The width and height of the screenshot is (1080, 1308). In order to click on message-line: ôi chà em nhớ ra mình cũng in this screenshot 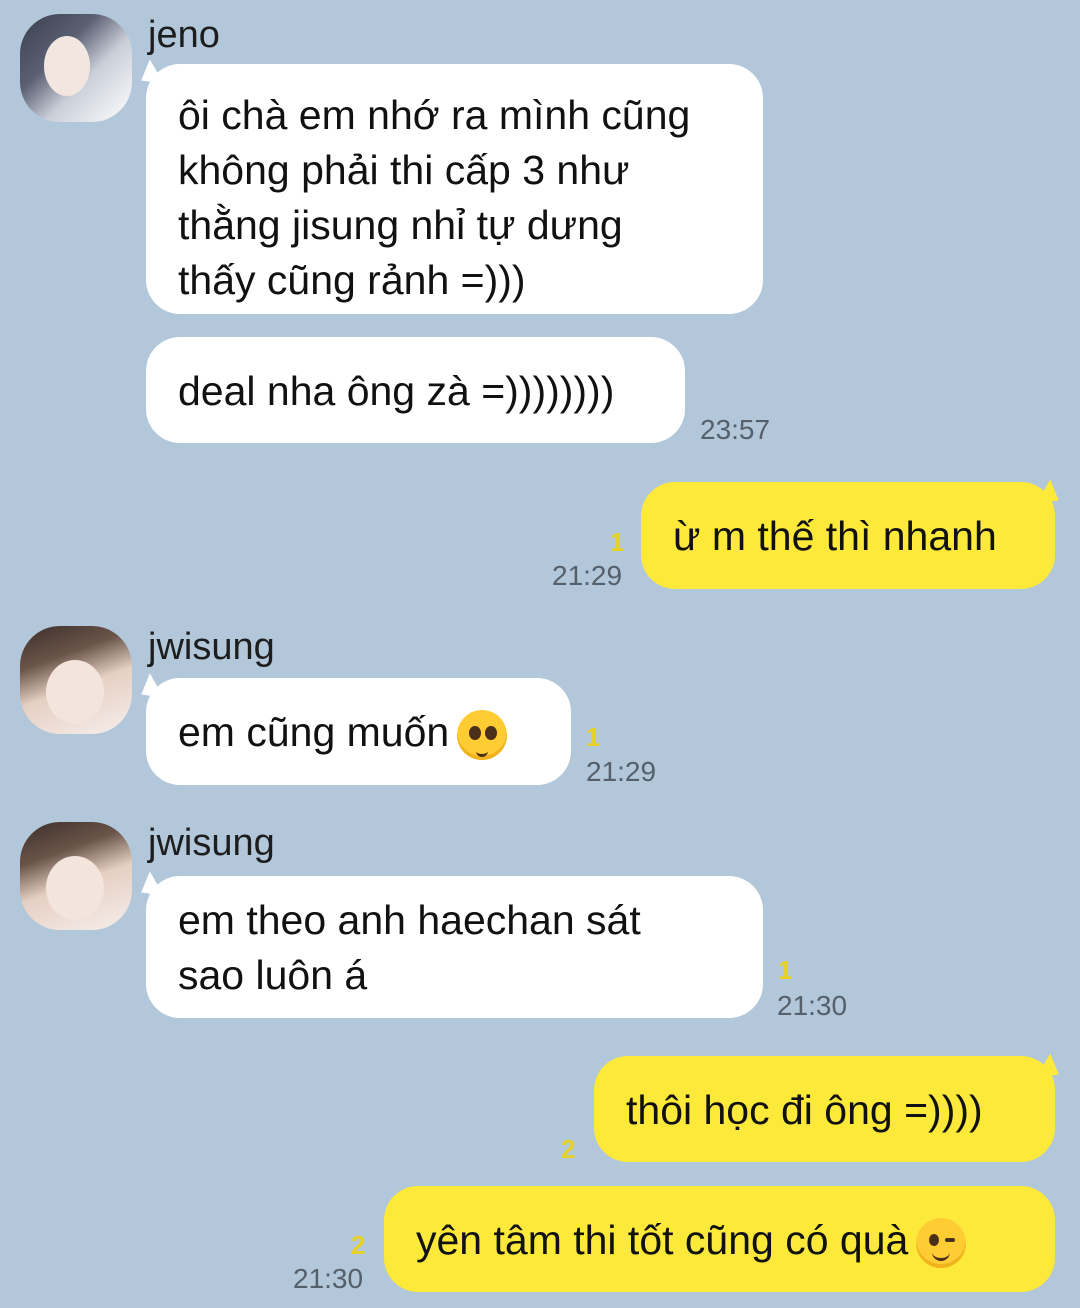, I will do `click(434, 115)`.